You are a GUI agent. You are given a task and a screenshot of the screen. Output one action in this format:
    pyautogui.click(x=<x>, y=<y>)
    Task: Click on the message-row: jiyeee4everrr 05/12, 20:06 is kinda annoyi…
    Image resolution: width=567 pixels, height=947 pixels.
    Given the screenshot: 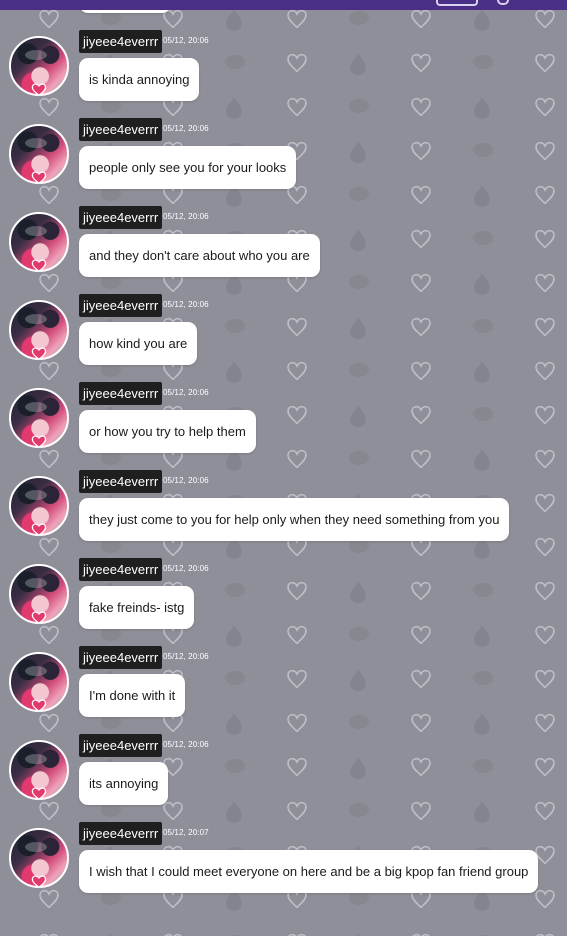 What is the action you would take?
    pyautogui.click(x=283, y=73)
    